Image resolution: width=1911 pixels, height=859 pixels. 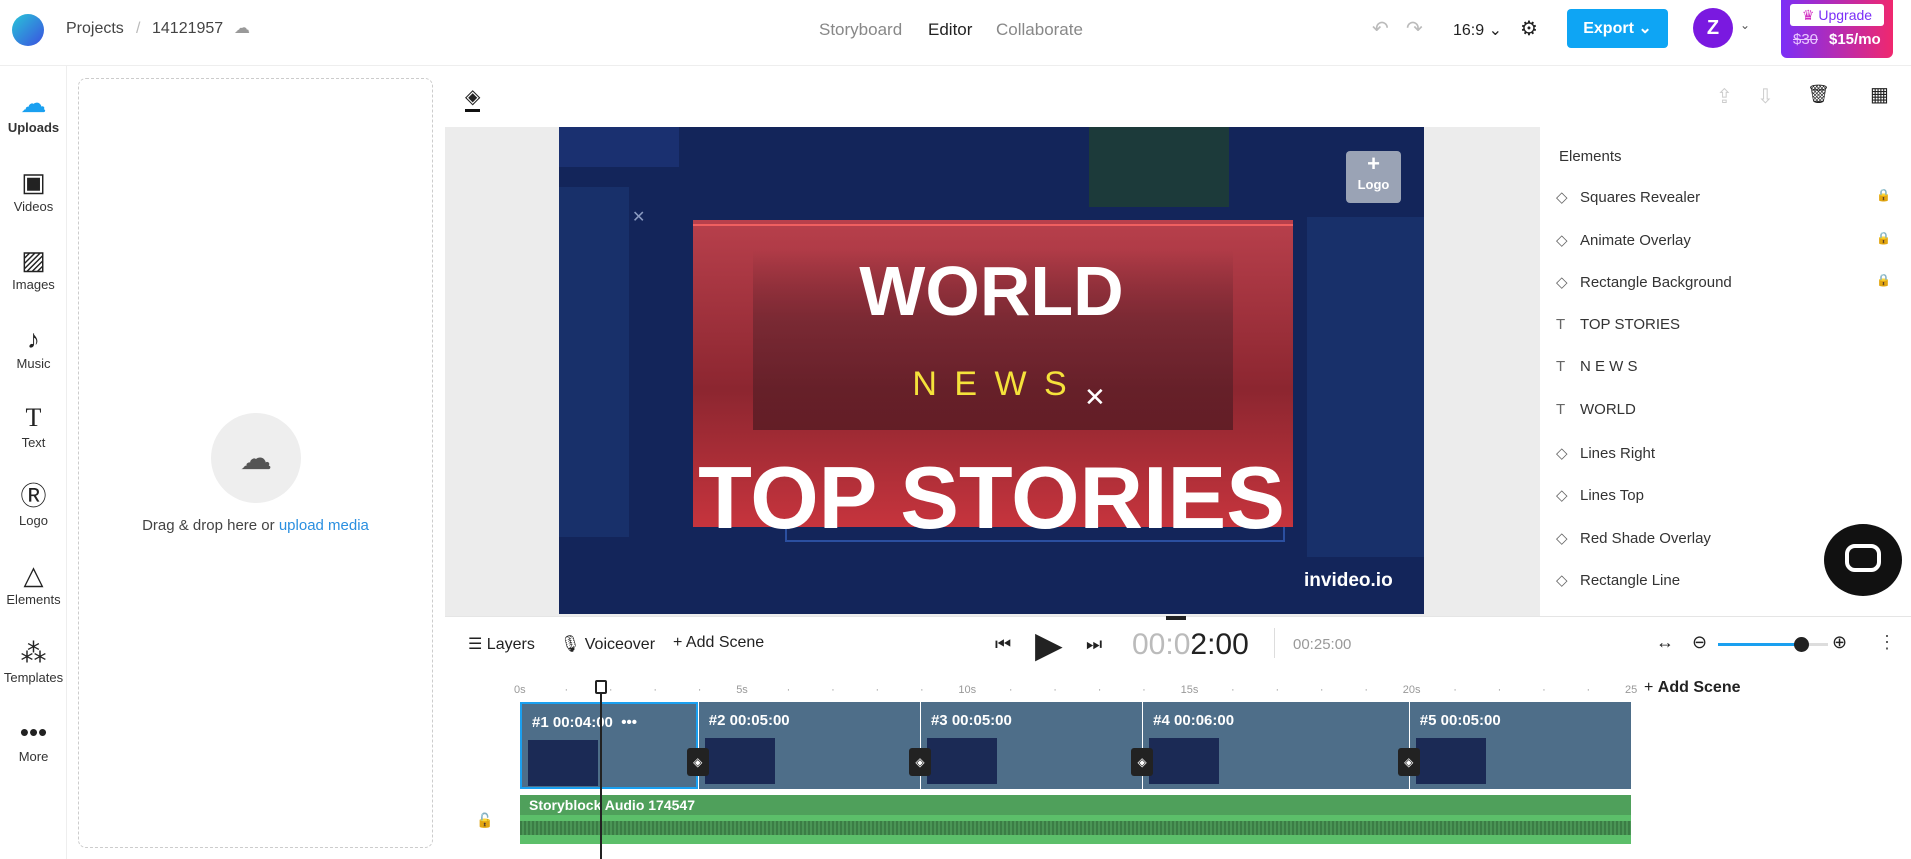 What do you see at coordinates (1094, 644) in the screenshot?
I see `skip-forward-icon: ⏭` at bounding box center [1094, 644].